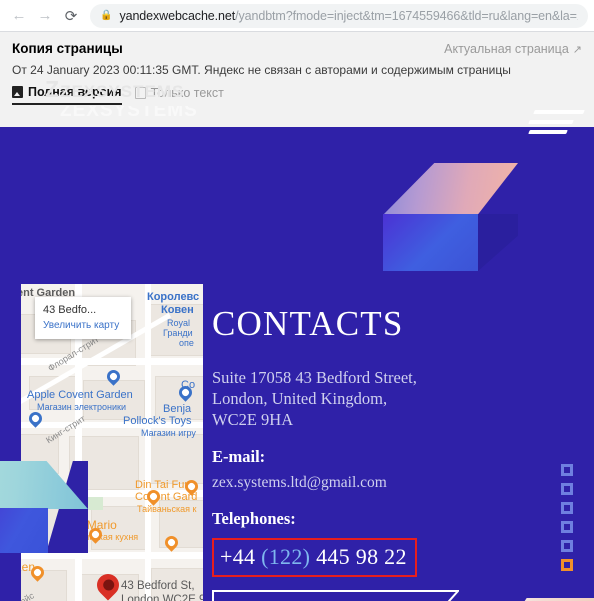 The height and width of the screenshot is (601, 594). Describe the element at coordinates (177, 409) in the screenshot. I see `map-label: Benja` at that location.